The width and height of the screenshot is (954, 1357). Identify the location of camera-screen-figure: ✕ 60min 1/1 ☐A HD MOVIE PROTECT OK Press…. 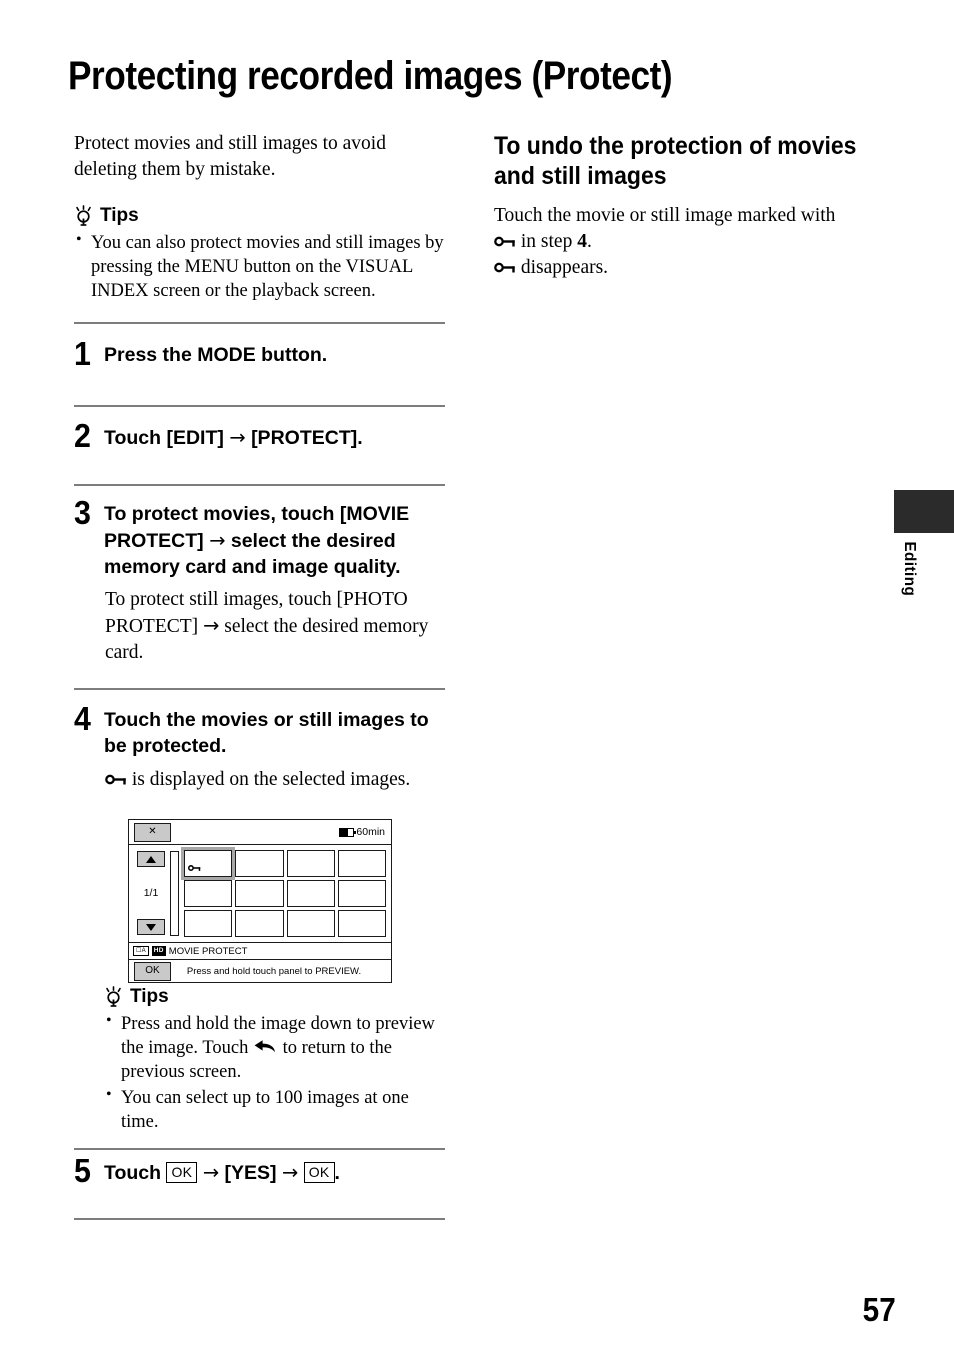
(260, 901).